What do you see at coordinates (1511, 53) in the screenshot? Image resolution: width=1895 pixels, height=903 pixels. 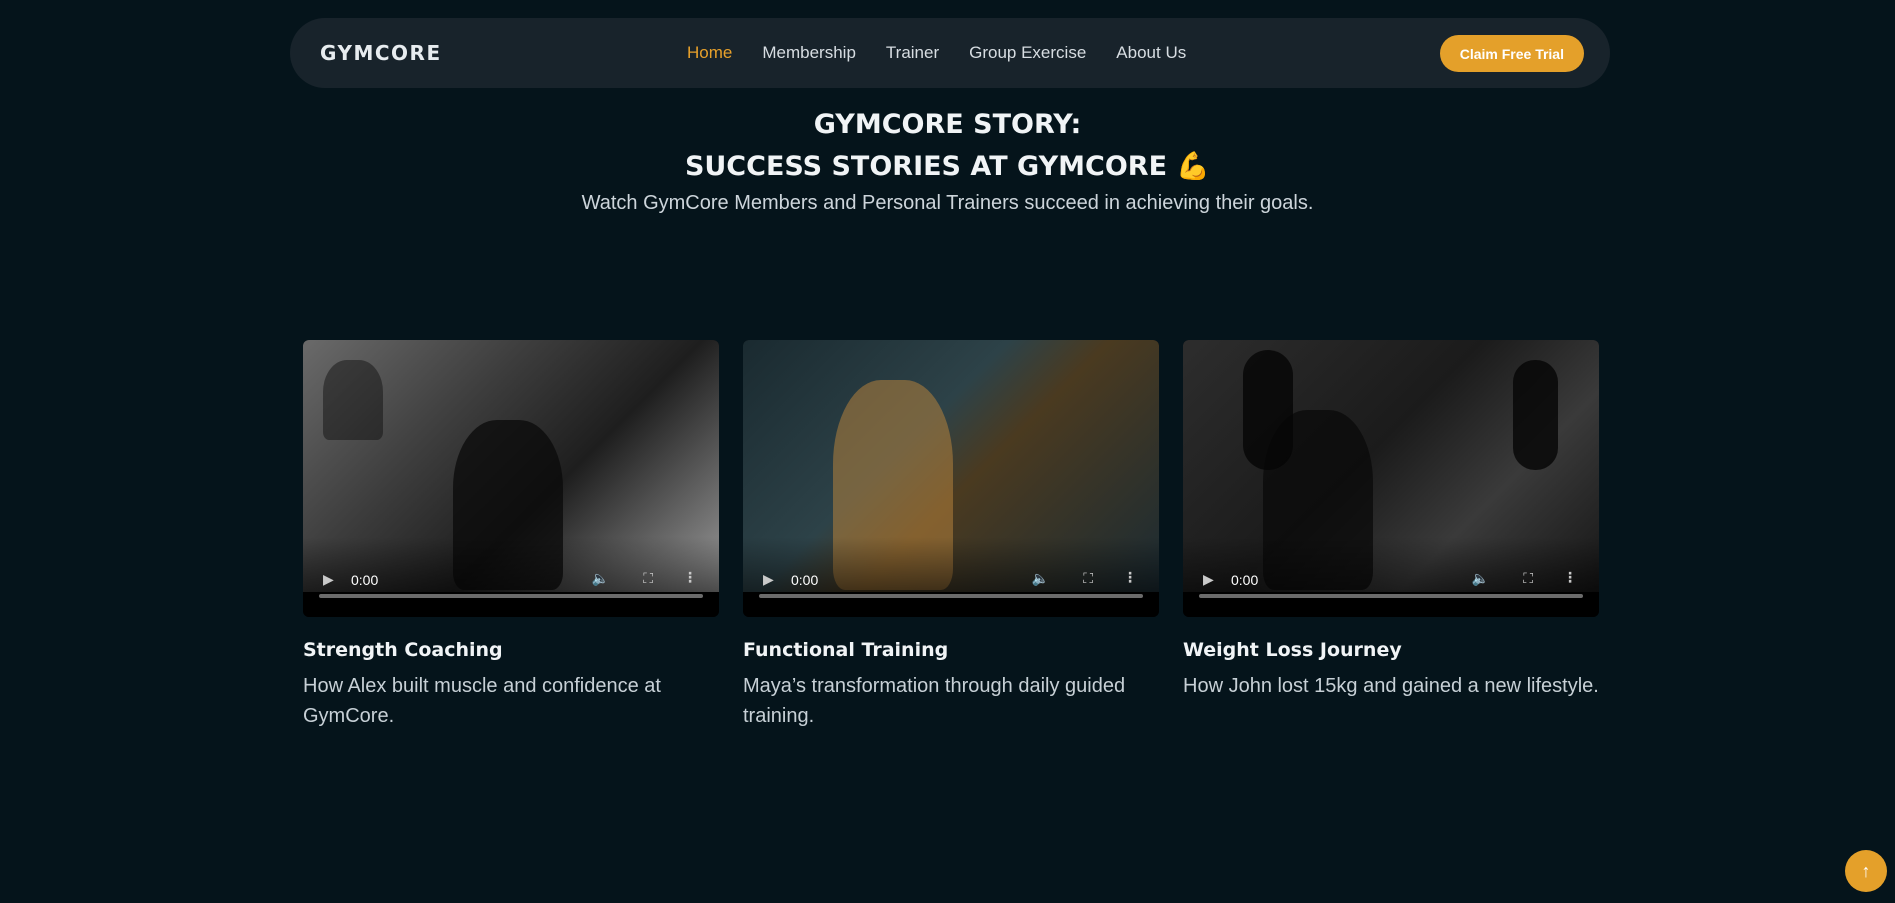 I see `claim-free-trial-button: Claim Free Trial` at bounding box center [1511, 53].